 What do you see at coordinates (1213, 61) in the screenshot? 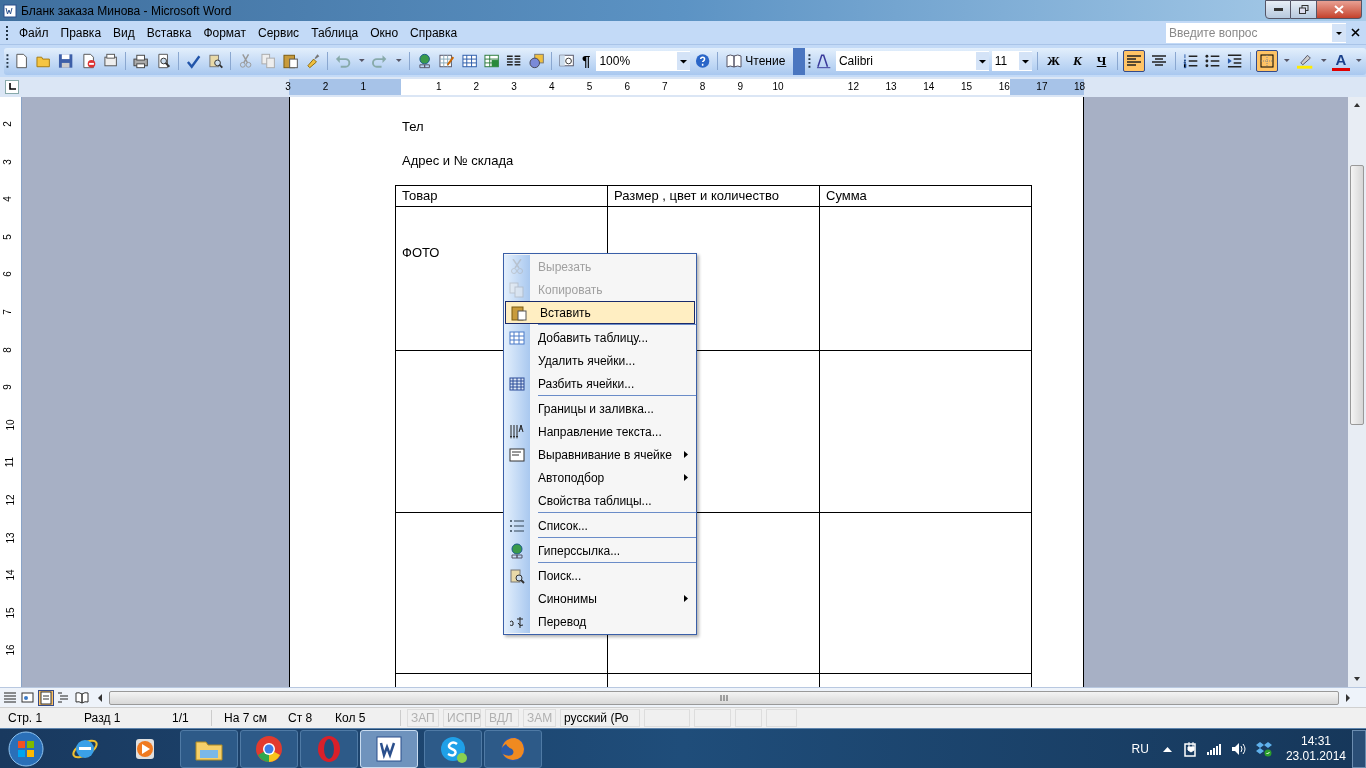
I see `bulleted-list-icon` at bounding box center [1213, 61].